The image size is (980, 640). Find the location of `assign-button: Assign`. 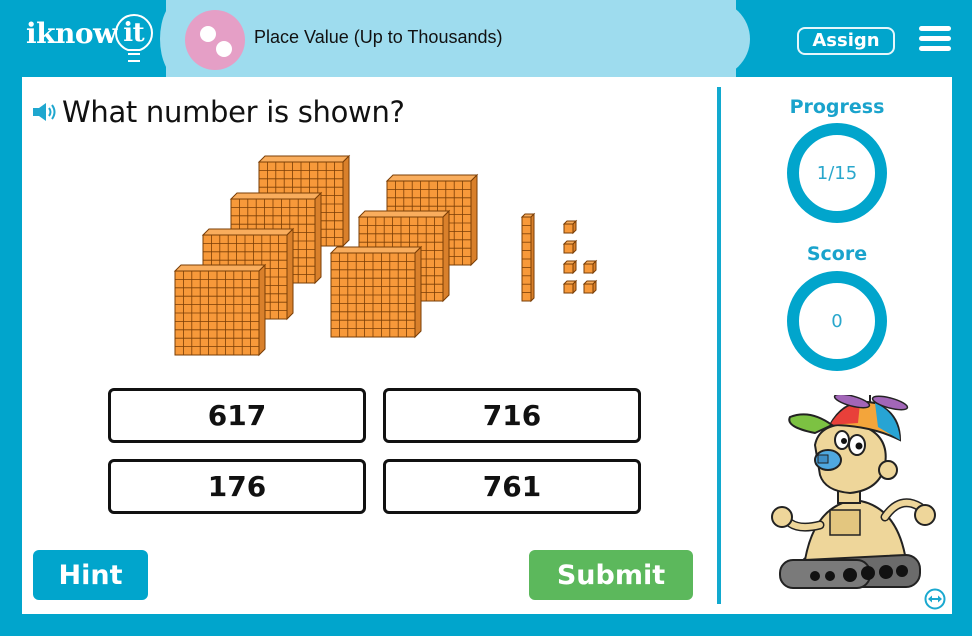

assign-button: Assign is located at coordinates (846, 41).